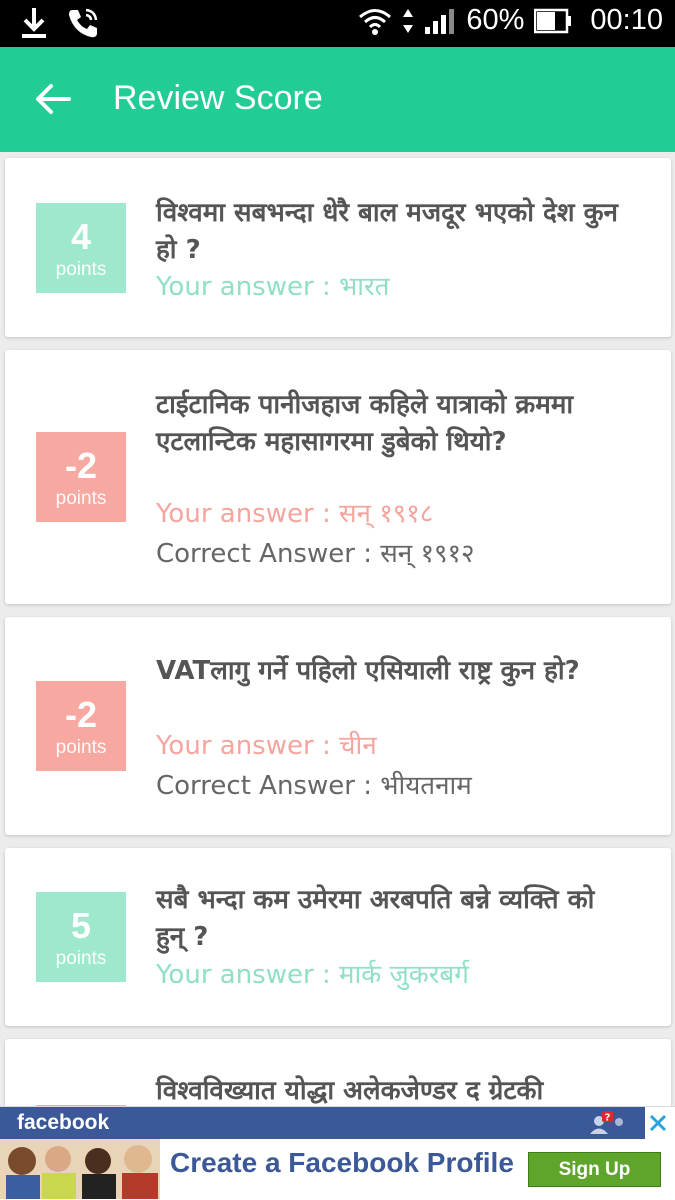 This screenshot has height=1200, width=675. Describe the element at coordinates (34, 23) in the screenshot. I see `download-icon` at that location.